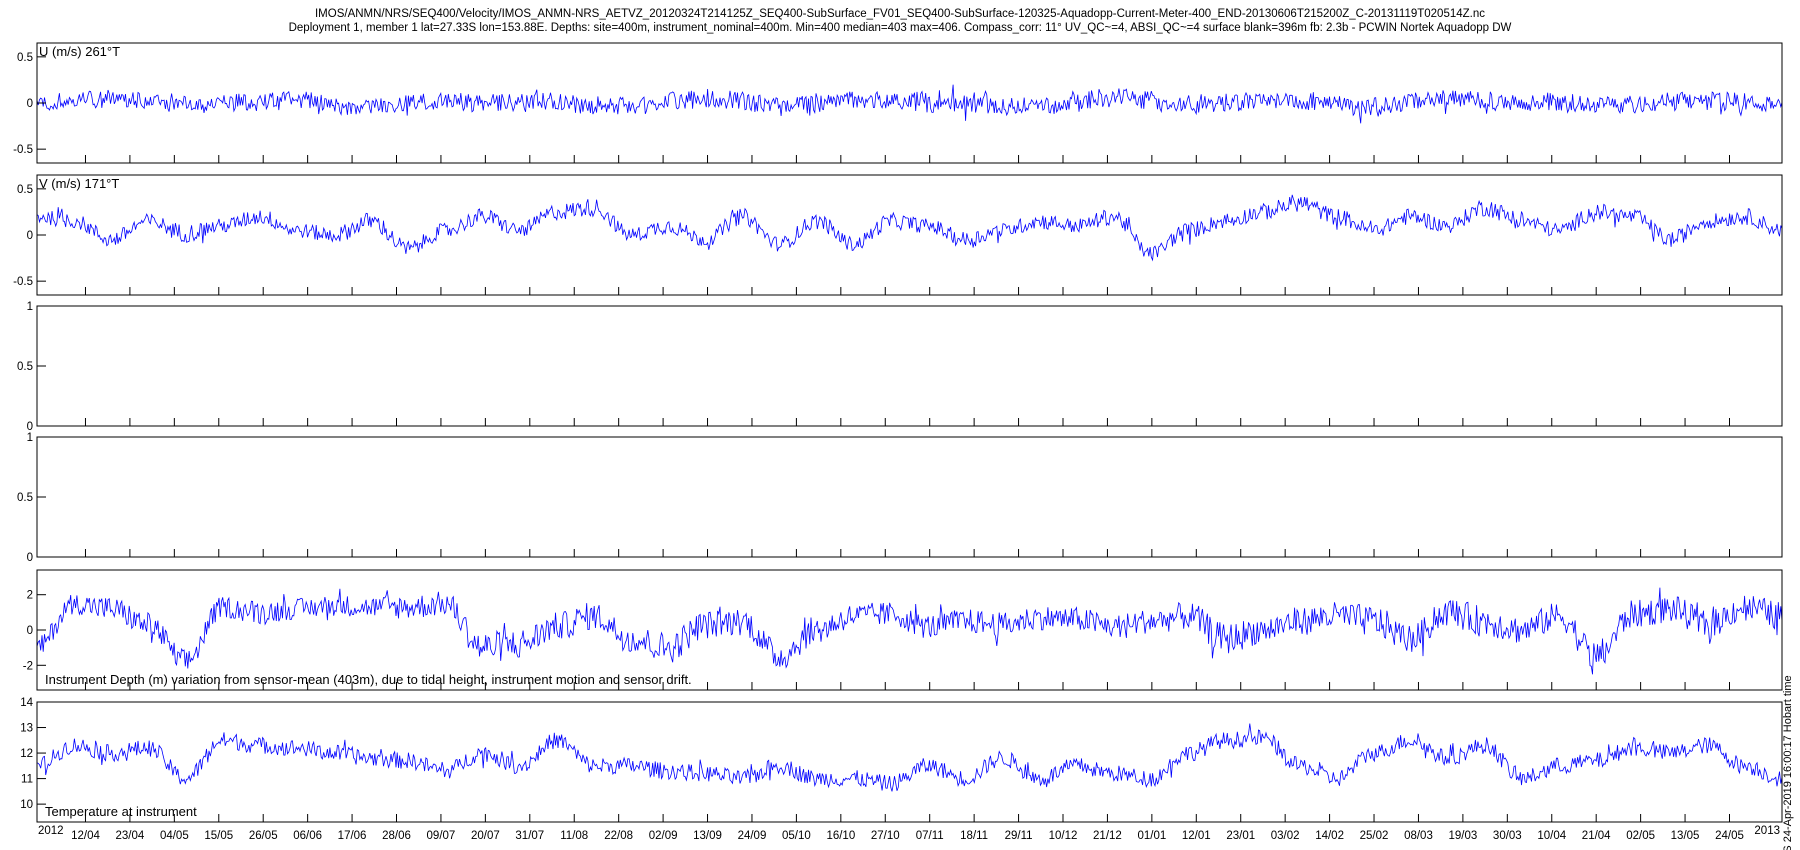 This screenshot has height=850, width=1800. Describe the element at coordinates (26, 703) in the screenshot. I see `y-tick-label: 14` at that location.